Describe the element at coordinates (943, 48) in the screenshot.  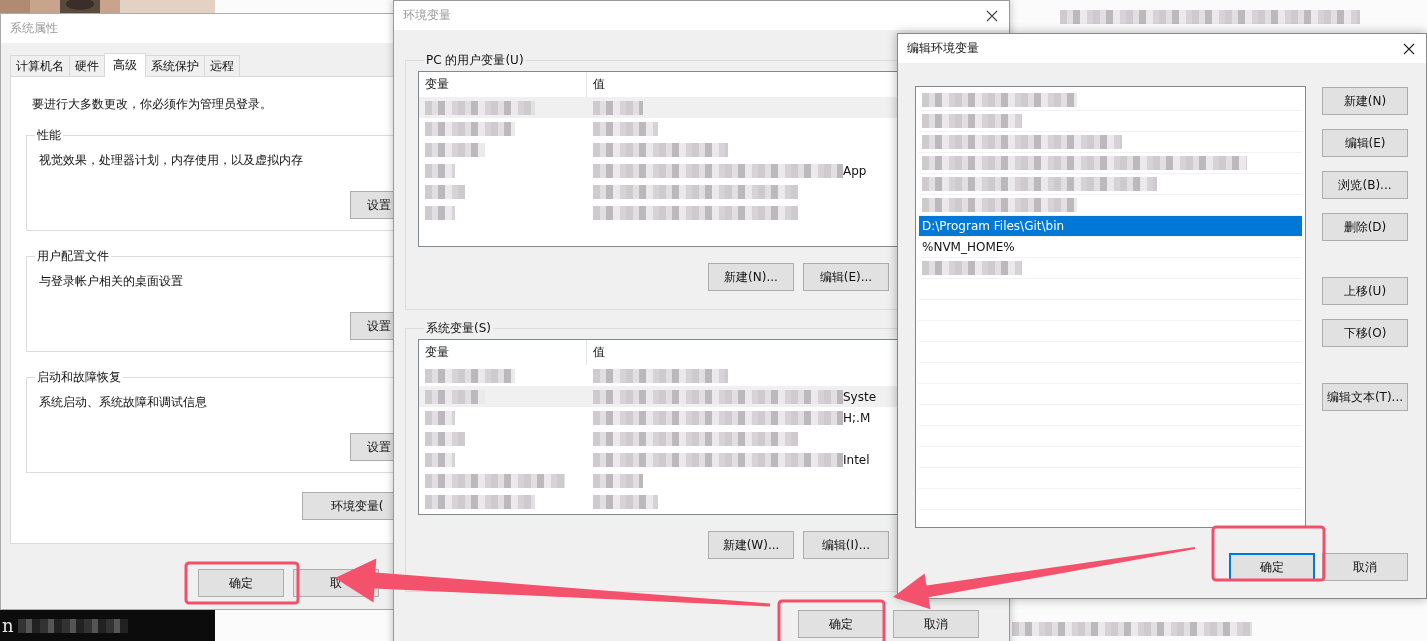
I see `window-title: 编辑环境变量` at that location.